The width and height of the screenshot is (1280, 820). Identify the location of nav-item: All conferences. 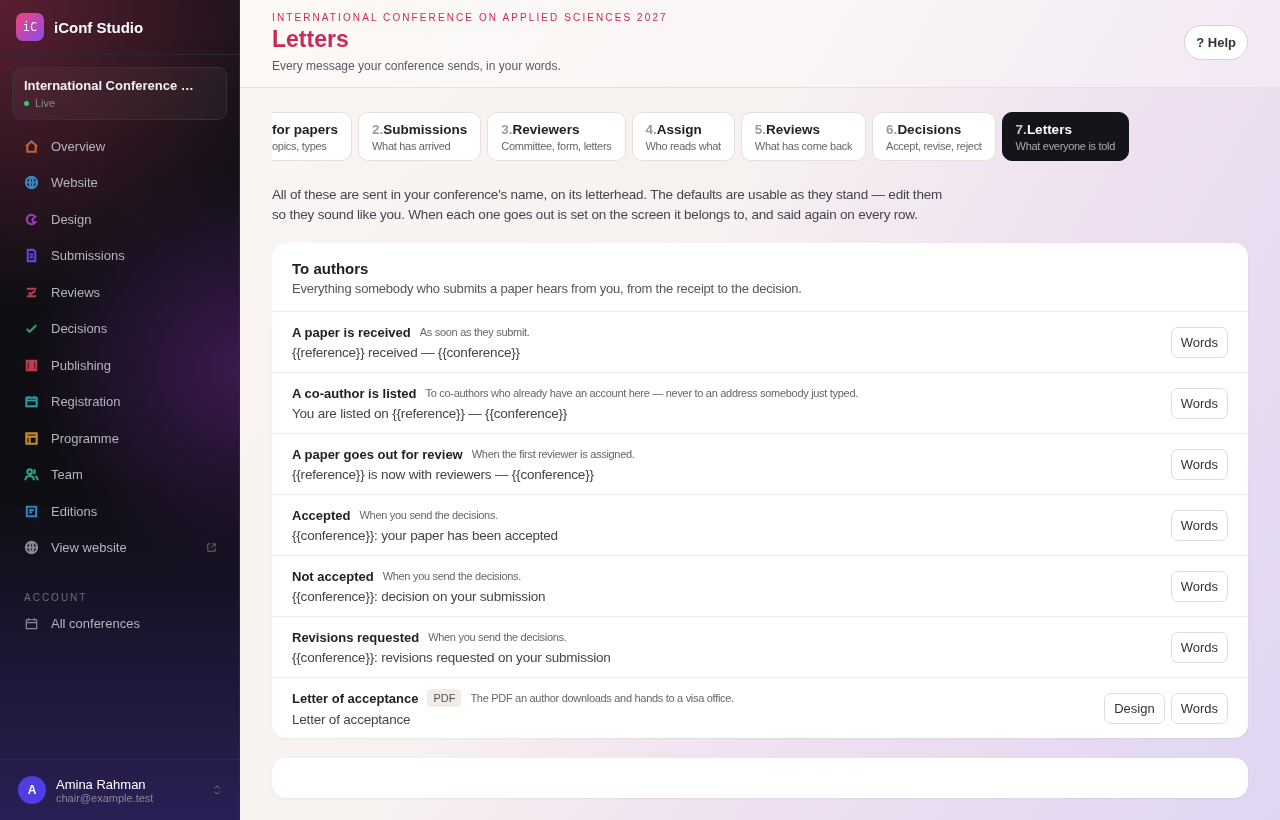
(119, 623).